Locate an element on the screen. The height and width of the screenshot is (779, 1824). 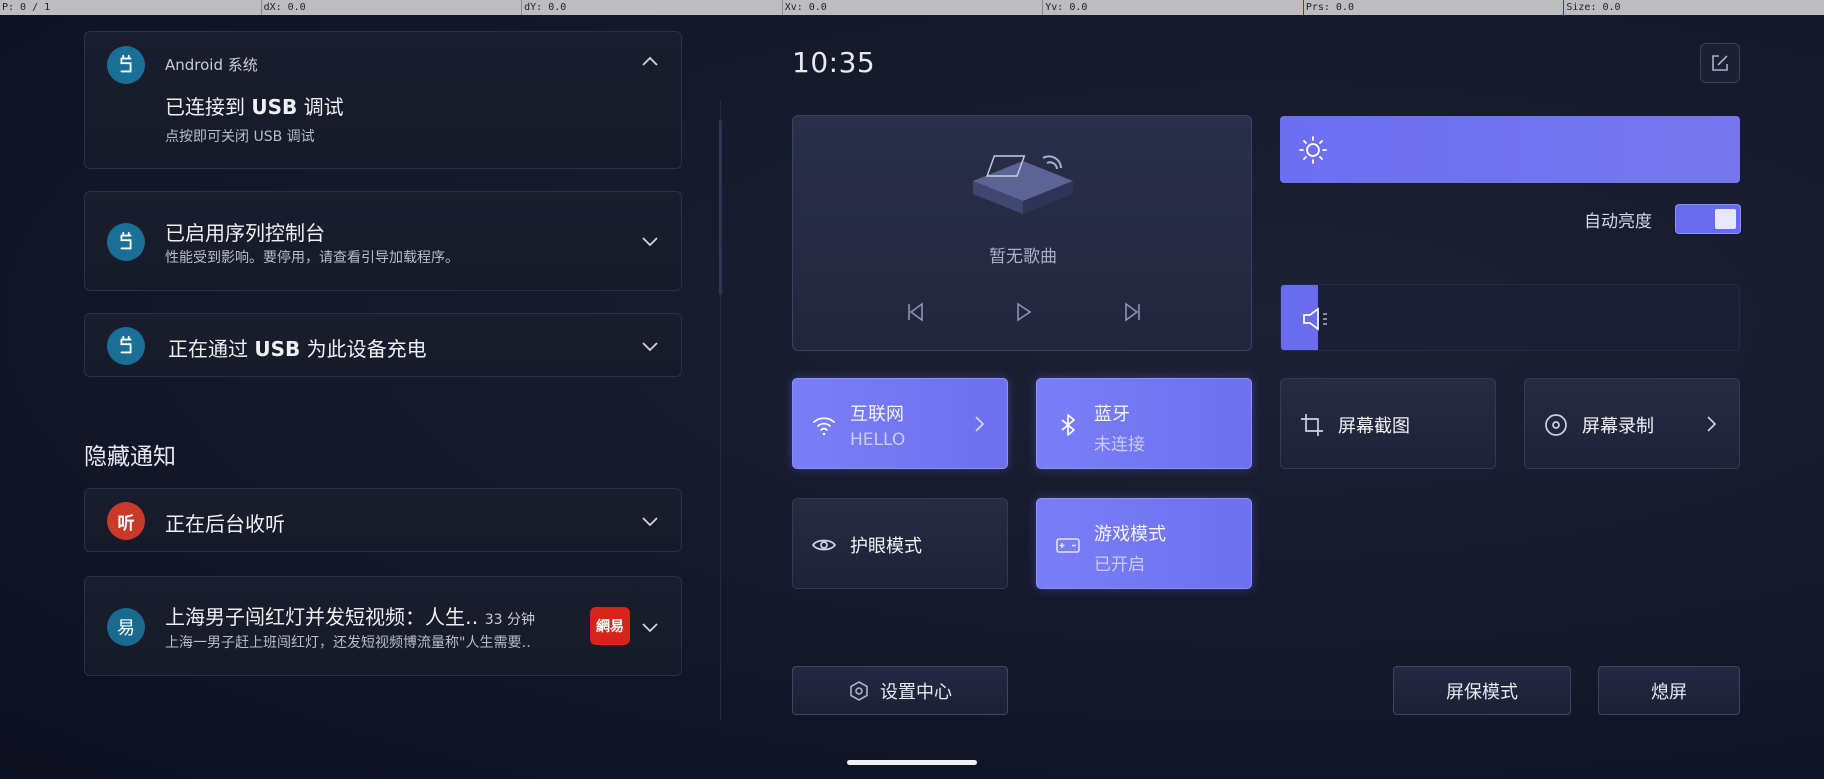
listen-app-icon: 听 is located at coordinates (126, 521).